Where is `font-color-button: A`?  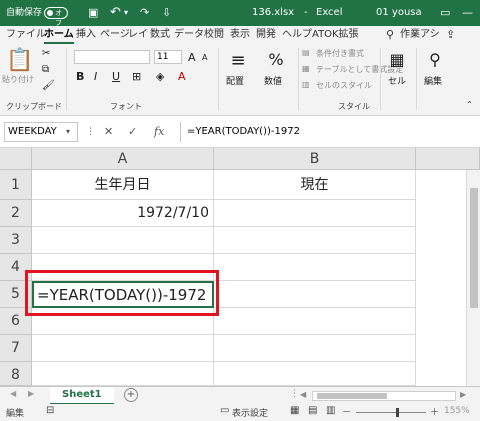 font-color-button: A is located at coordinates (182, 76).